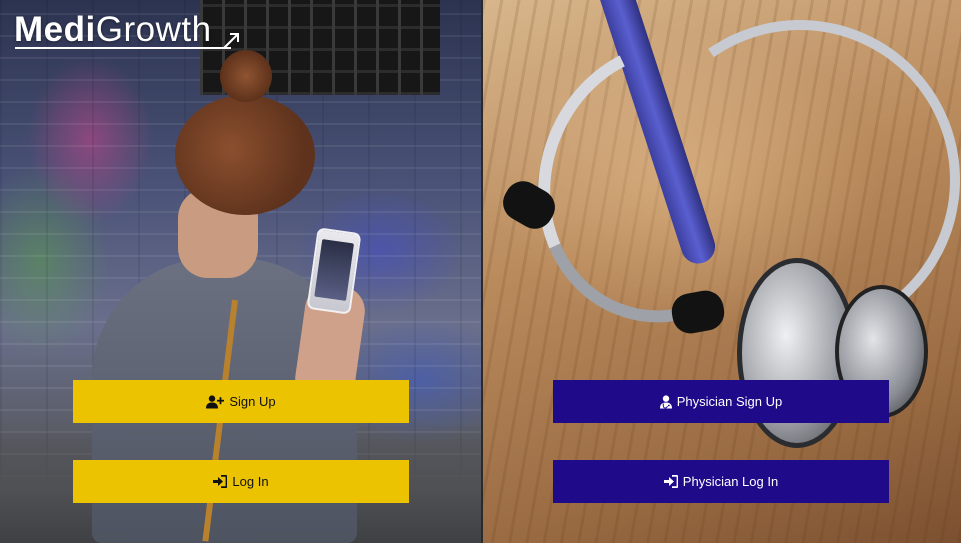 This screenshot has width=961, height=543. I want to click on sign-up-button: Sign Up, so click(241, 401).